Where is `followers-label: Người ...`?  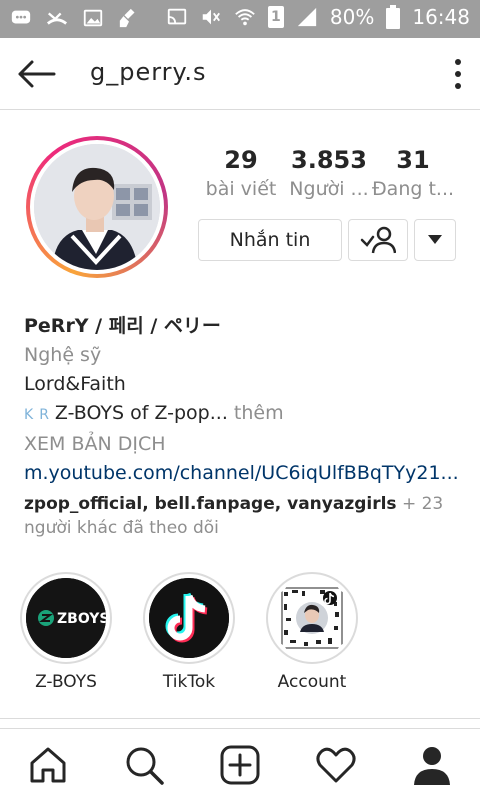
followers-label: Người ... is located at coordinates (329, 189).